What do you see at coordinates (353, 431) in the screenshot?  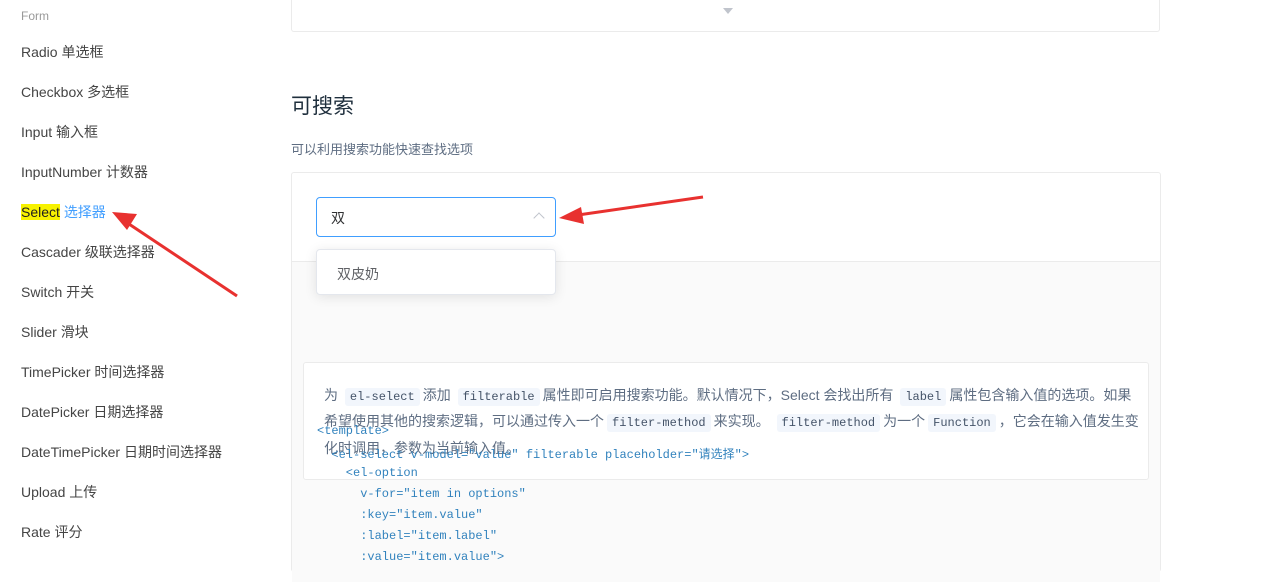 I see `code-line: <template>` at bounding box center [353, 431].